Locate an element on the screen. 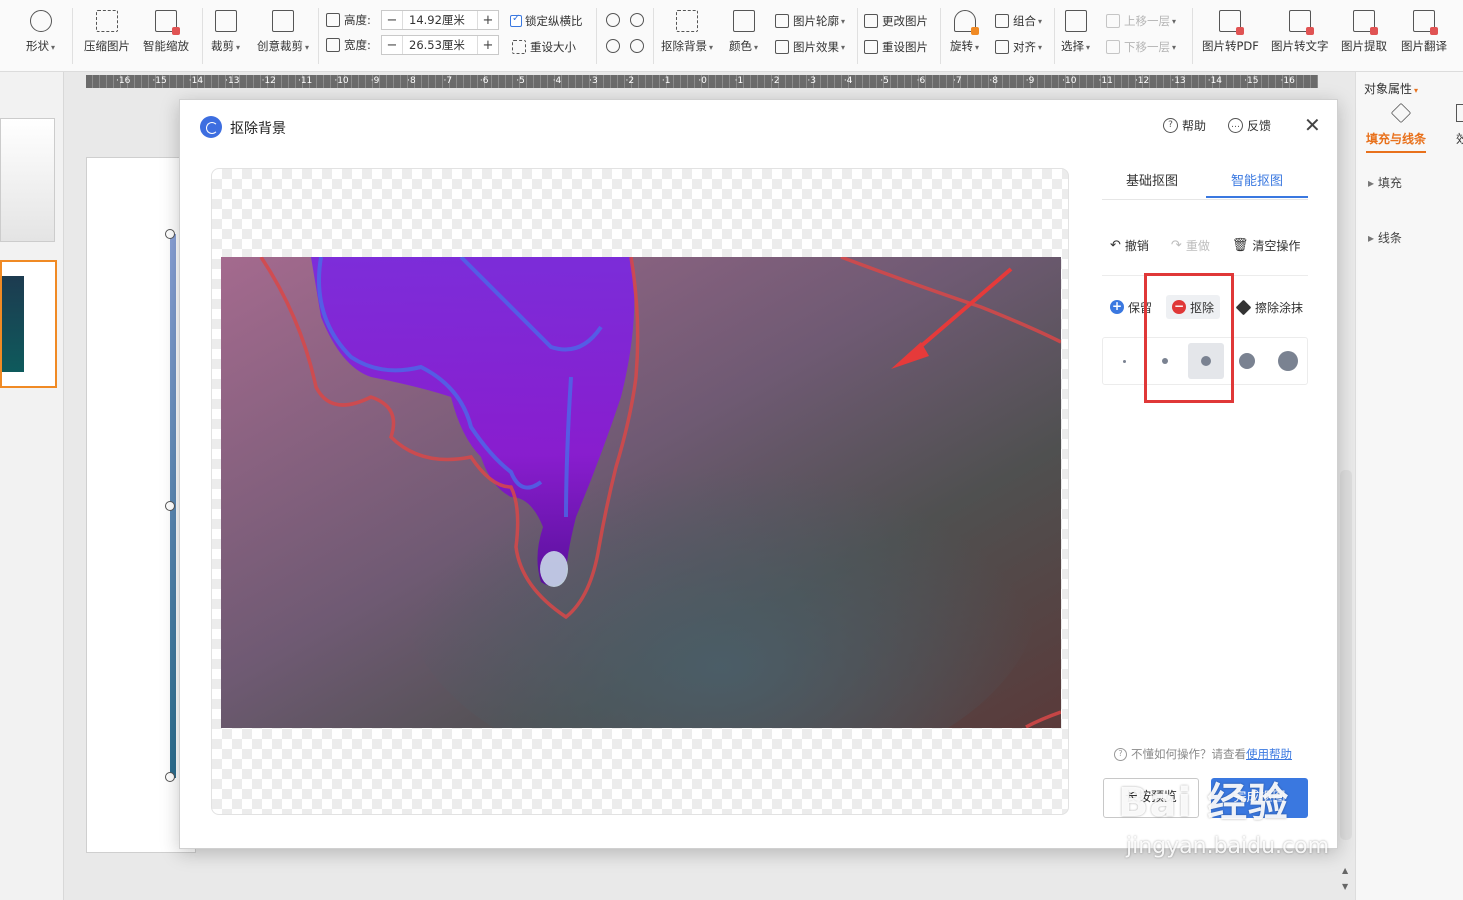 This screenshot has width=1463, height=900. object-properties-pane: 对象属性▾ 填充与线条 效 填充 线条 is located at coordinates (1409, 486).